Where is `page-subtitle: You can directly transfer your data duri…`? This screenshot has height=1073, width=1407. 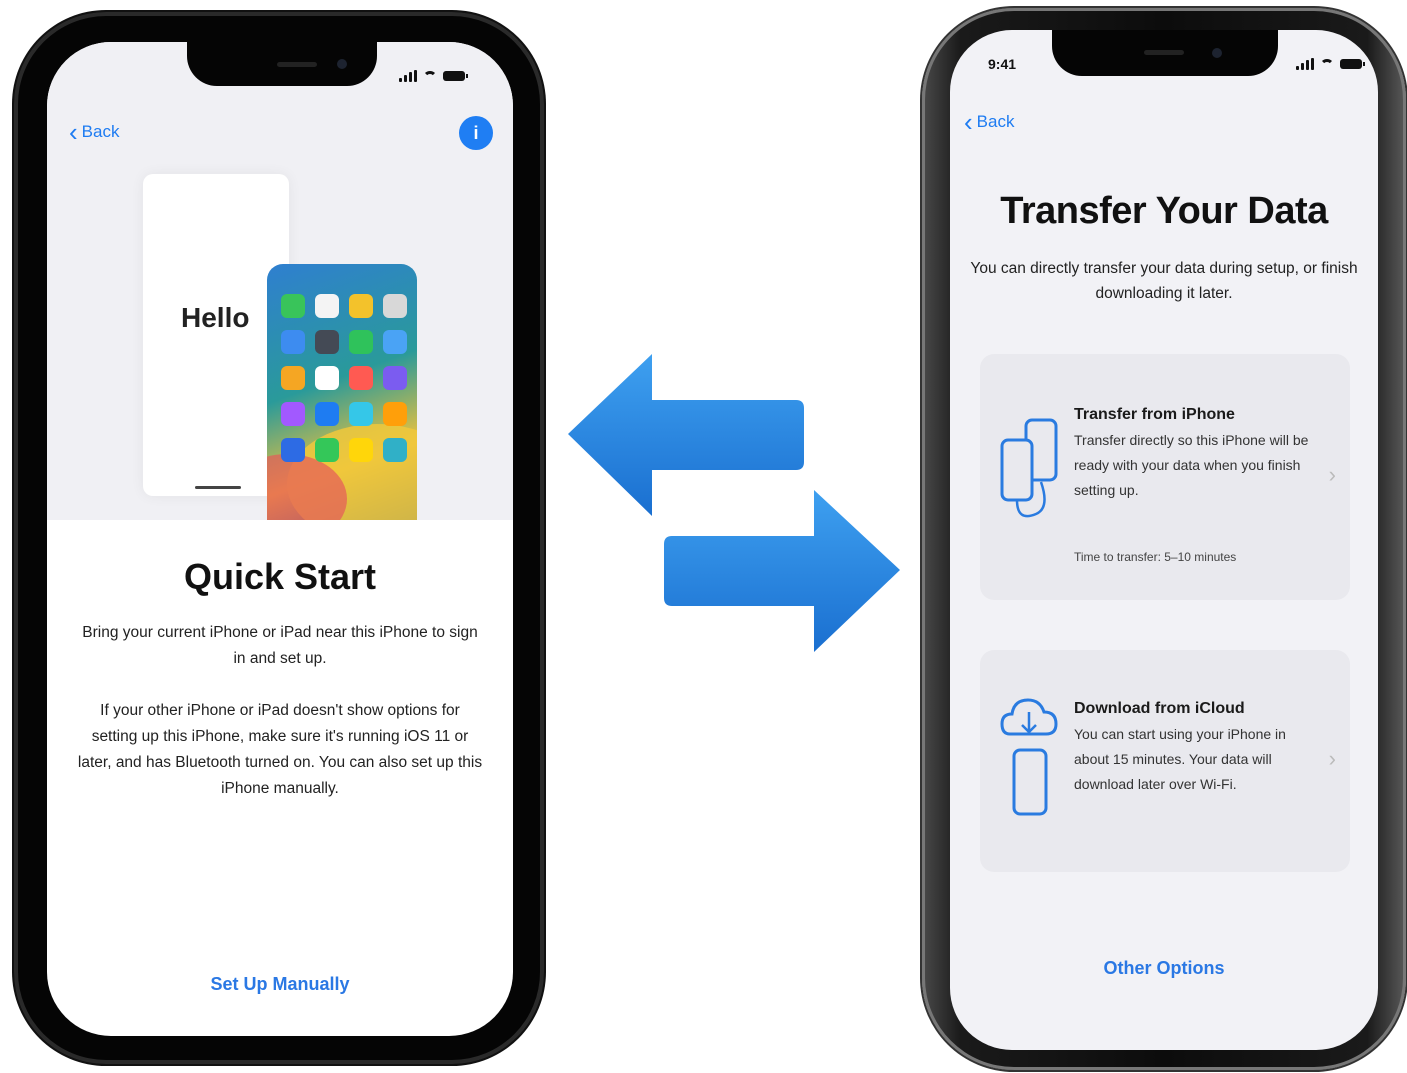 page-subtitle: You can directly transfer your data duri… is located at coordinates (1164, 281).